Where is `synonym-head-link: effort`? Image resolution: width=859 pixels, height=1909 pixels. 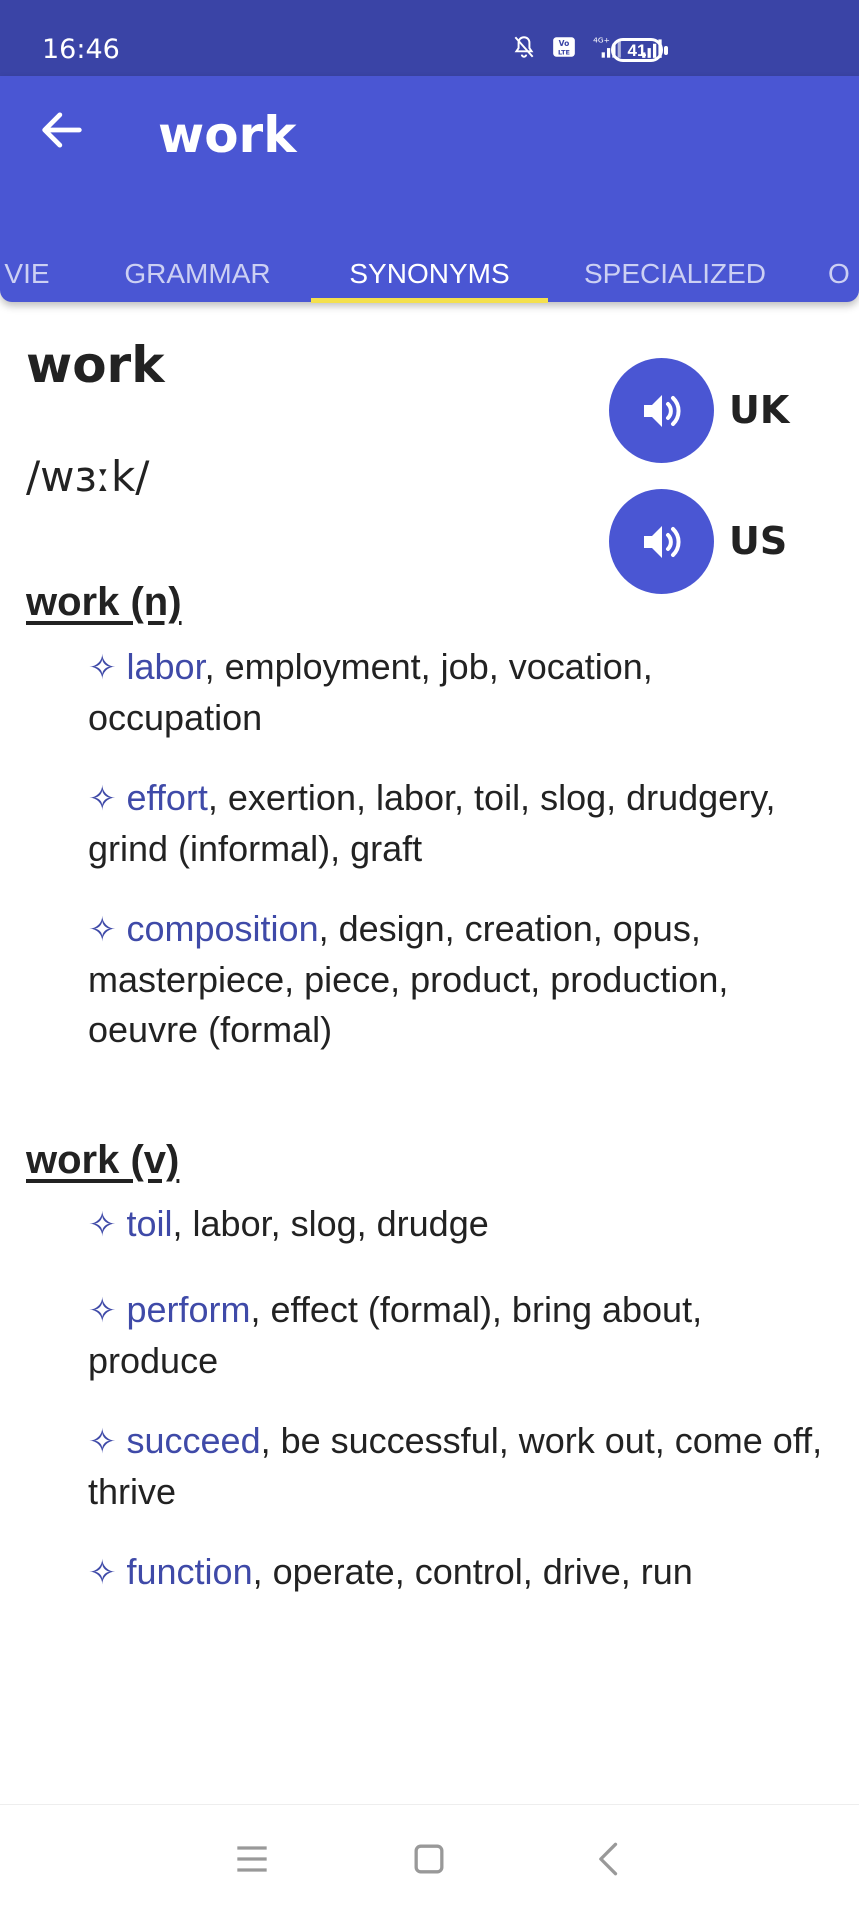
synonym-head-link: effort is located at coordinates (167, 797).